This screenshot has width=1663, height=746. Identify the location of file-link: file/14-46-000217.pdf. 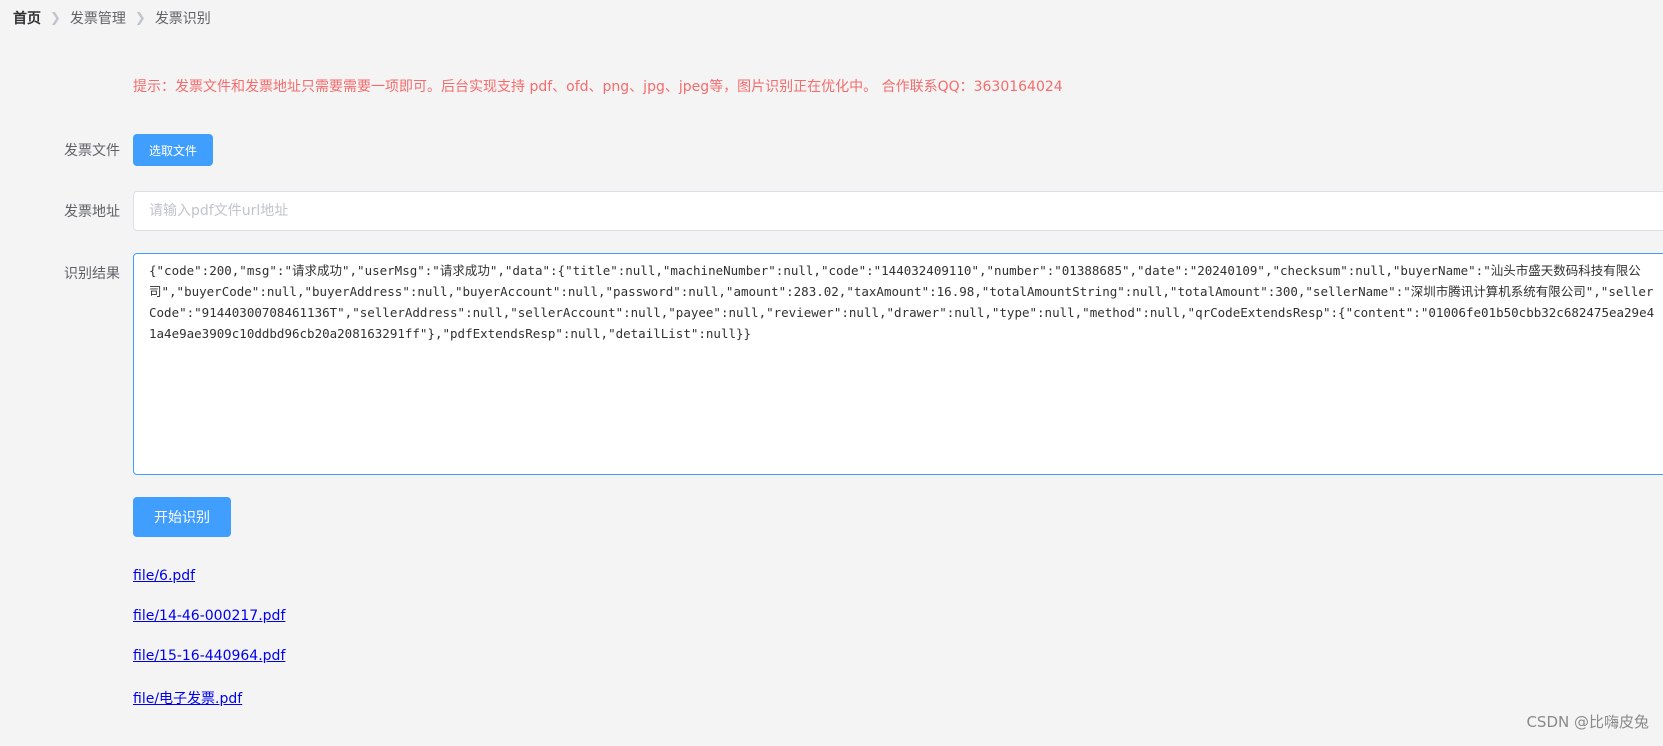
(209, 616).